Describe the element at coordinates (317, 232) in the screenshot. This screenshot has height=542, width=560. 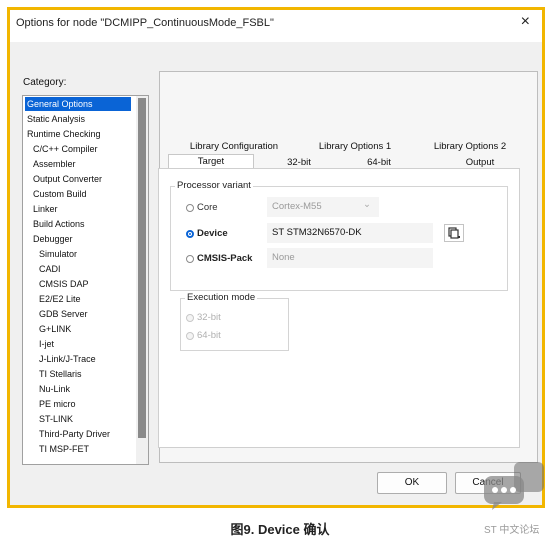
I see `device-value: ST STM32N6570-DK` at that location.